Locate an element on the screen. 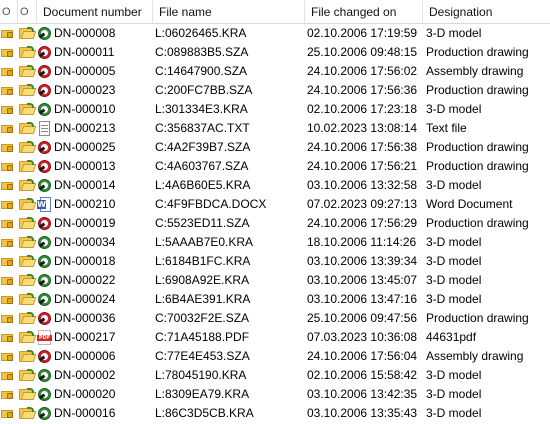 This screenshot has height=424, width=550. designation-cell: Production drawing is located at coordinates (477, 166).